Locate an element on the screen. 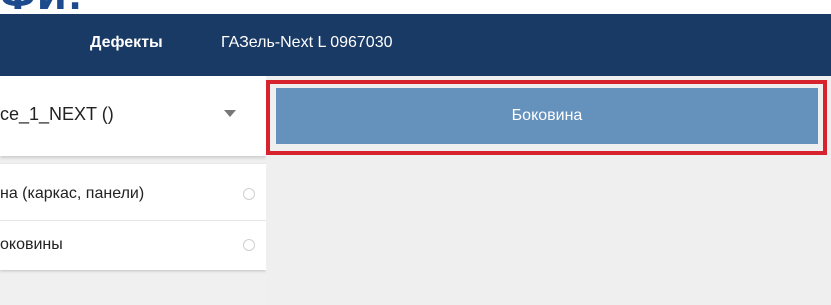  model-select-value: ce_1_NEXT () is located at coordinates (57, 114).